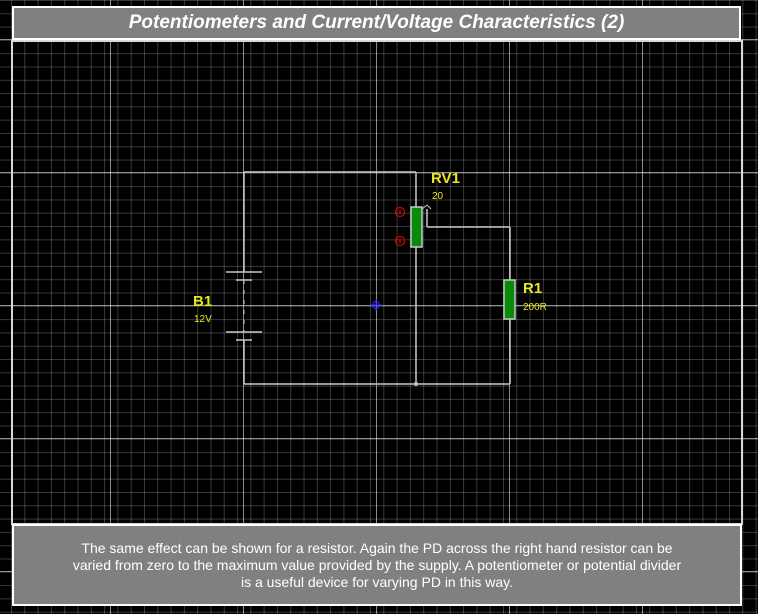 Image resolution: width=758 pixels, height=614 pixels. What do you see at coordinates (438, 196) in the screenshot?
I see `potentiometer-value-label: 20` at bounding box center [438, 196].